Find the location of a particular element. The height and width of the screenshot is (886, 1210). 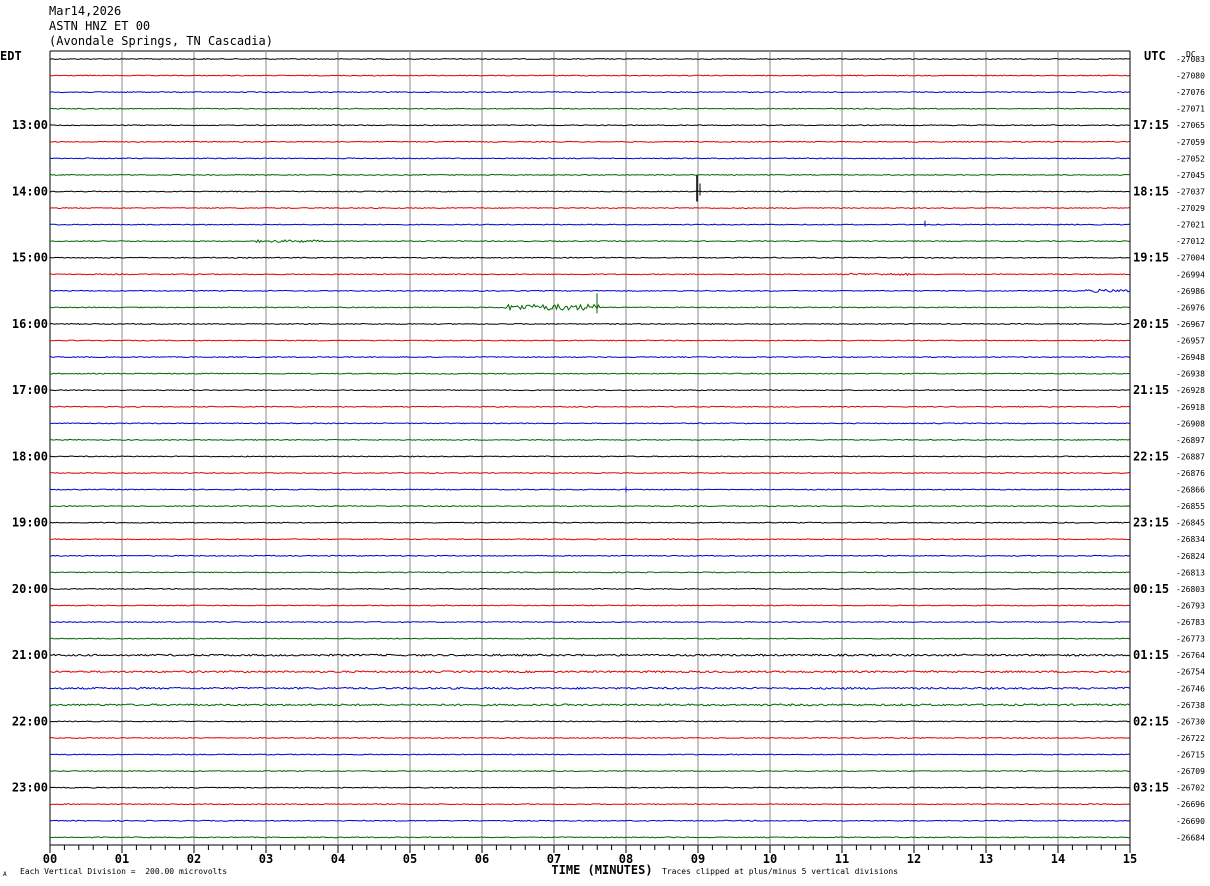

dc-offset-label: -26834 is located at coordinates (1190, 539).